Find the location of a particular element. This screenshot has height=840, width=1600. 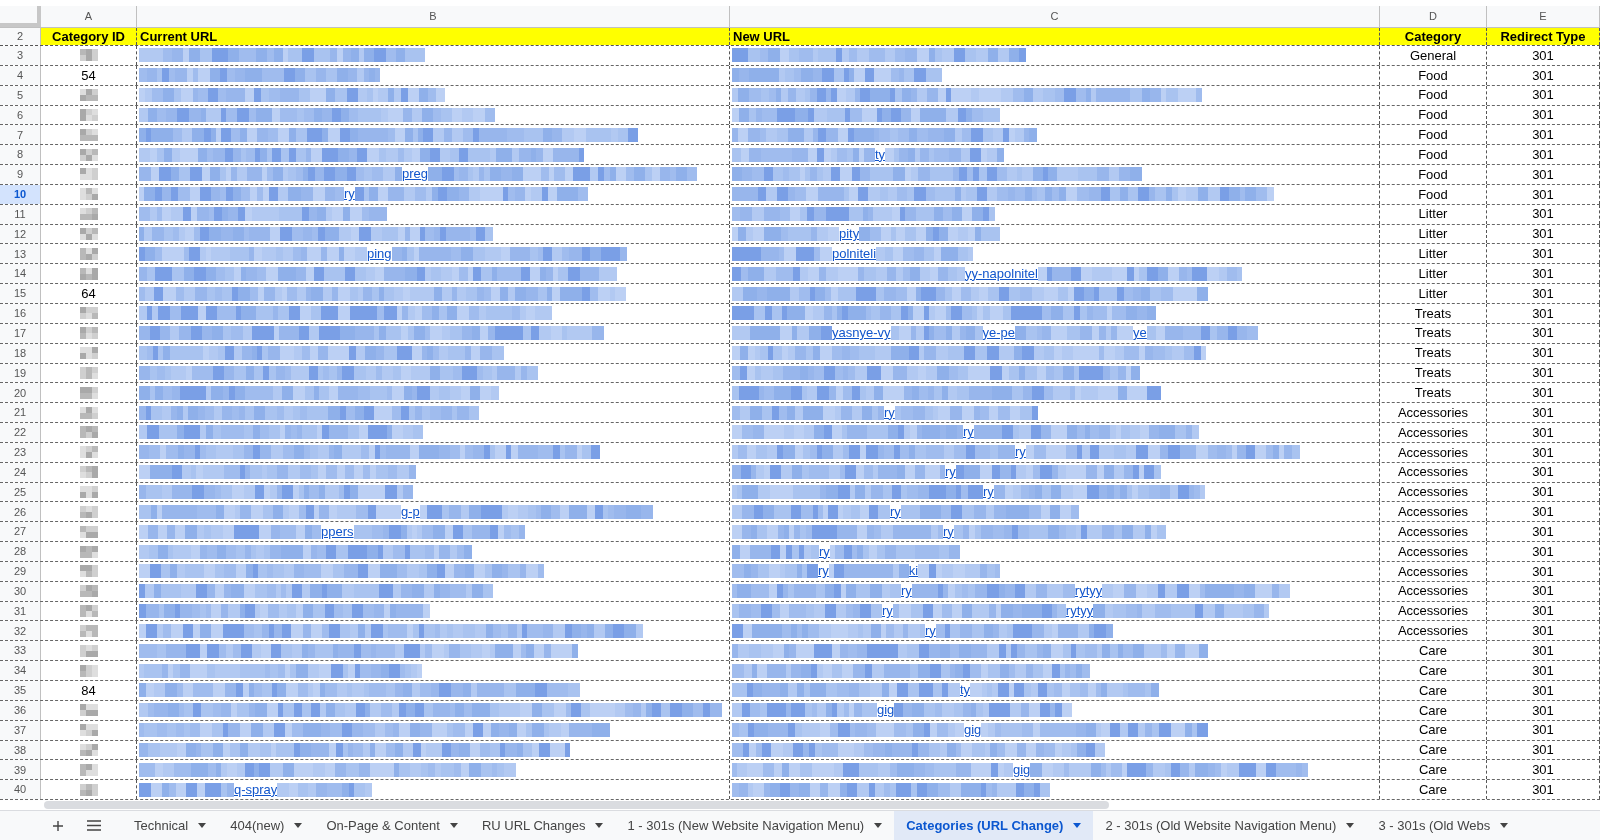

link-text: polniteli is located at coordinates (854, 253).